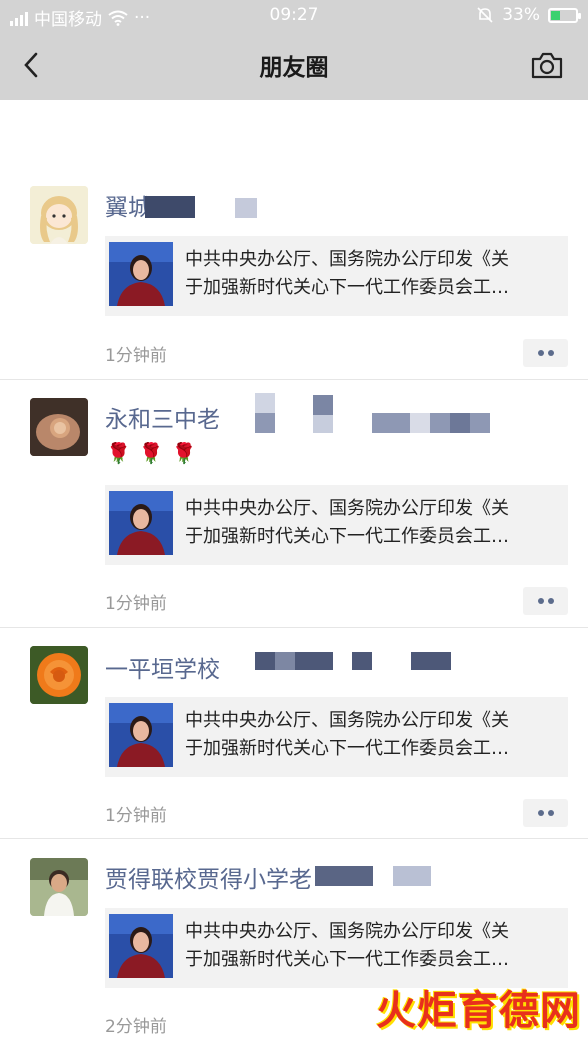  What do you see at coordinates (547, 65) in the screenshot?
I see `camera-icon` at bounding box center [547, 65].